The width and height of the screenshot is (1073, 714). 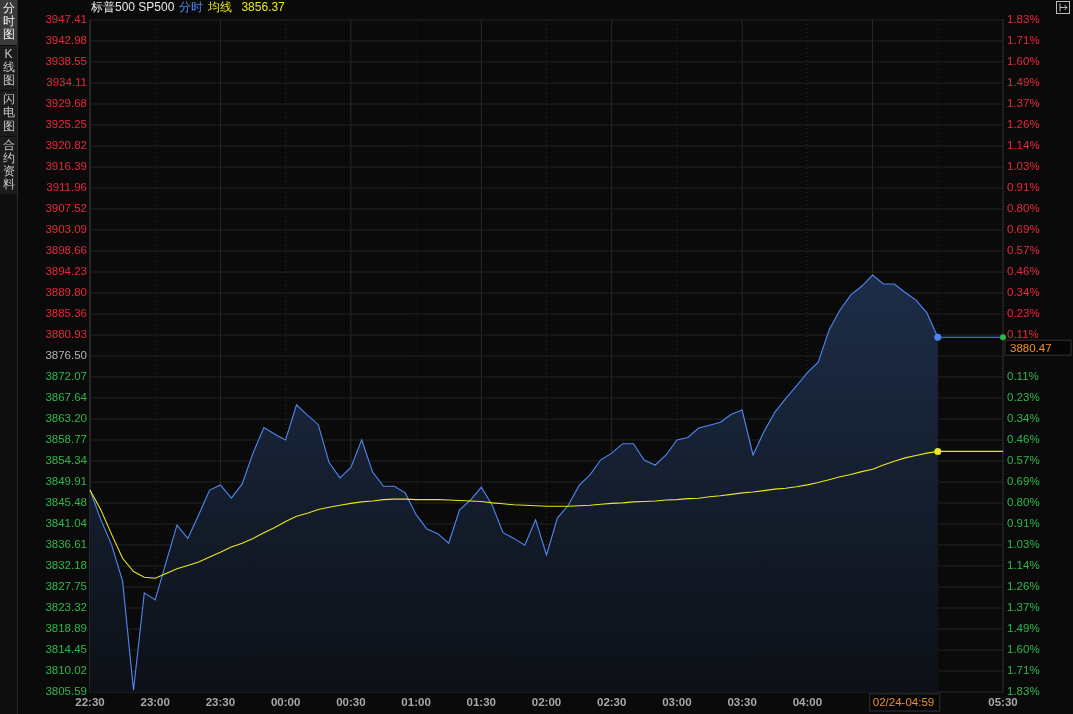 What do you see at coordinates (66, 460) in the screenshot?
I see `price-axis-label: 3854.34` at bounding box center [66, 460].